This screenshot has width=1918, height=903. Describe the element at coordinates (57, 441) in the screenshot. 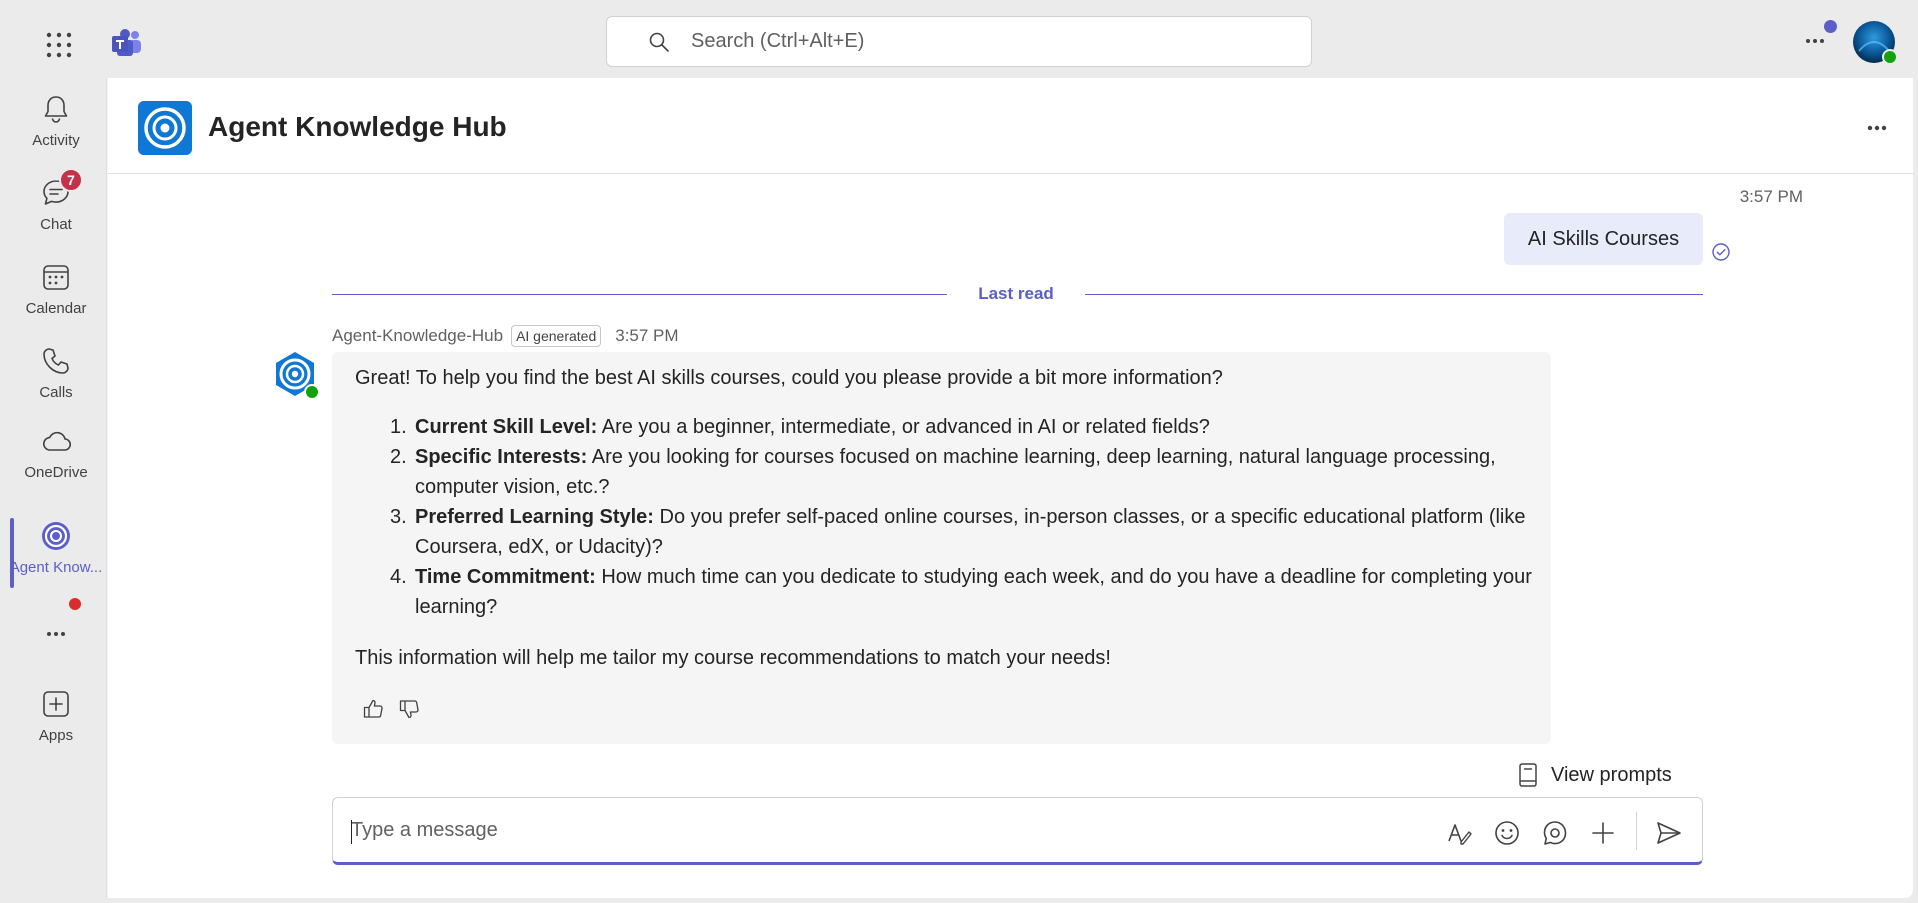

I see `cloud-icon` at that location.